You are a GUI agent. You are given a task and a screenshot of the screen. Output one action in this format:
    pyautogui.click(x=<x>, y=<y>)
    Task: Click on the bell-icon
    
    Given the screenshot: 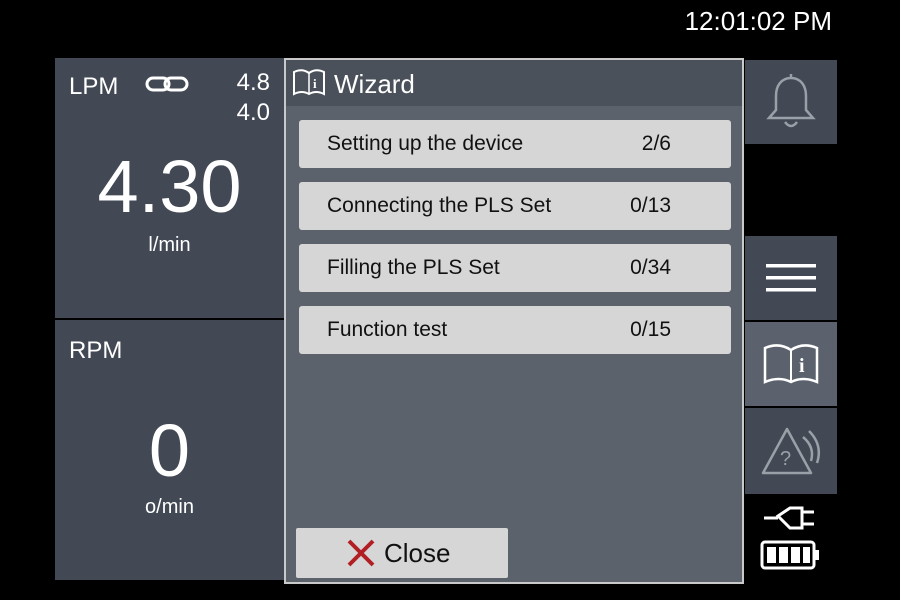 What is the action you would take?
    pyautogui.click(x=791, y=101)
    